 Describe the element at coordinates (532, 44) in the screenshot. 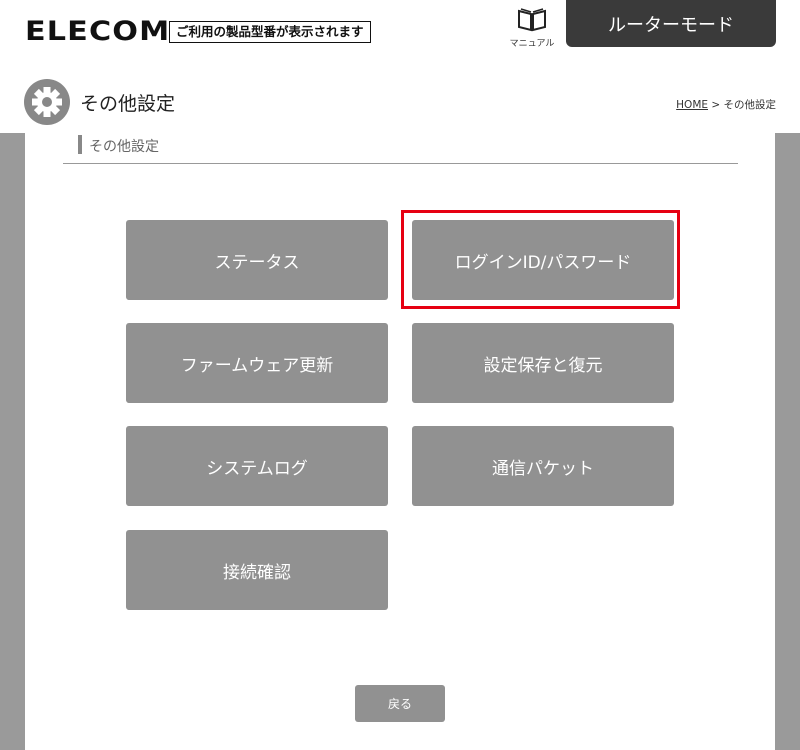

I see `manual-label: マニュアル` at that location.